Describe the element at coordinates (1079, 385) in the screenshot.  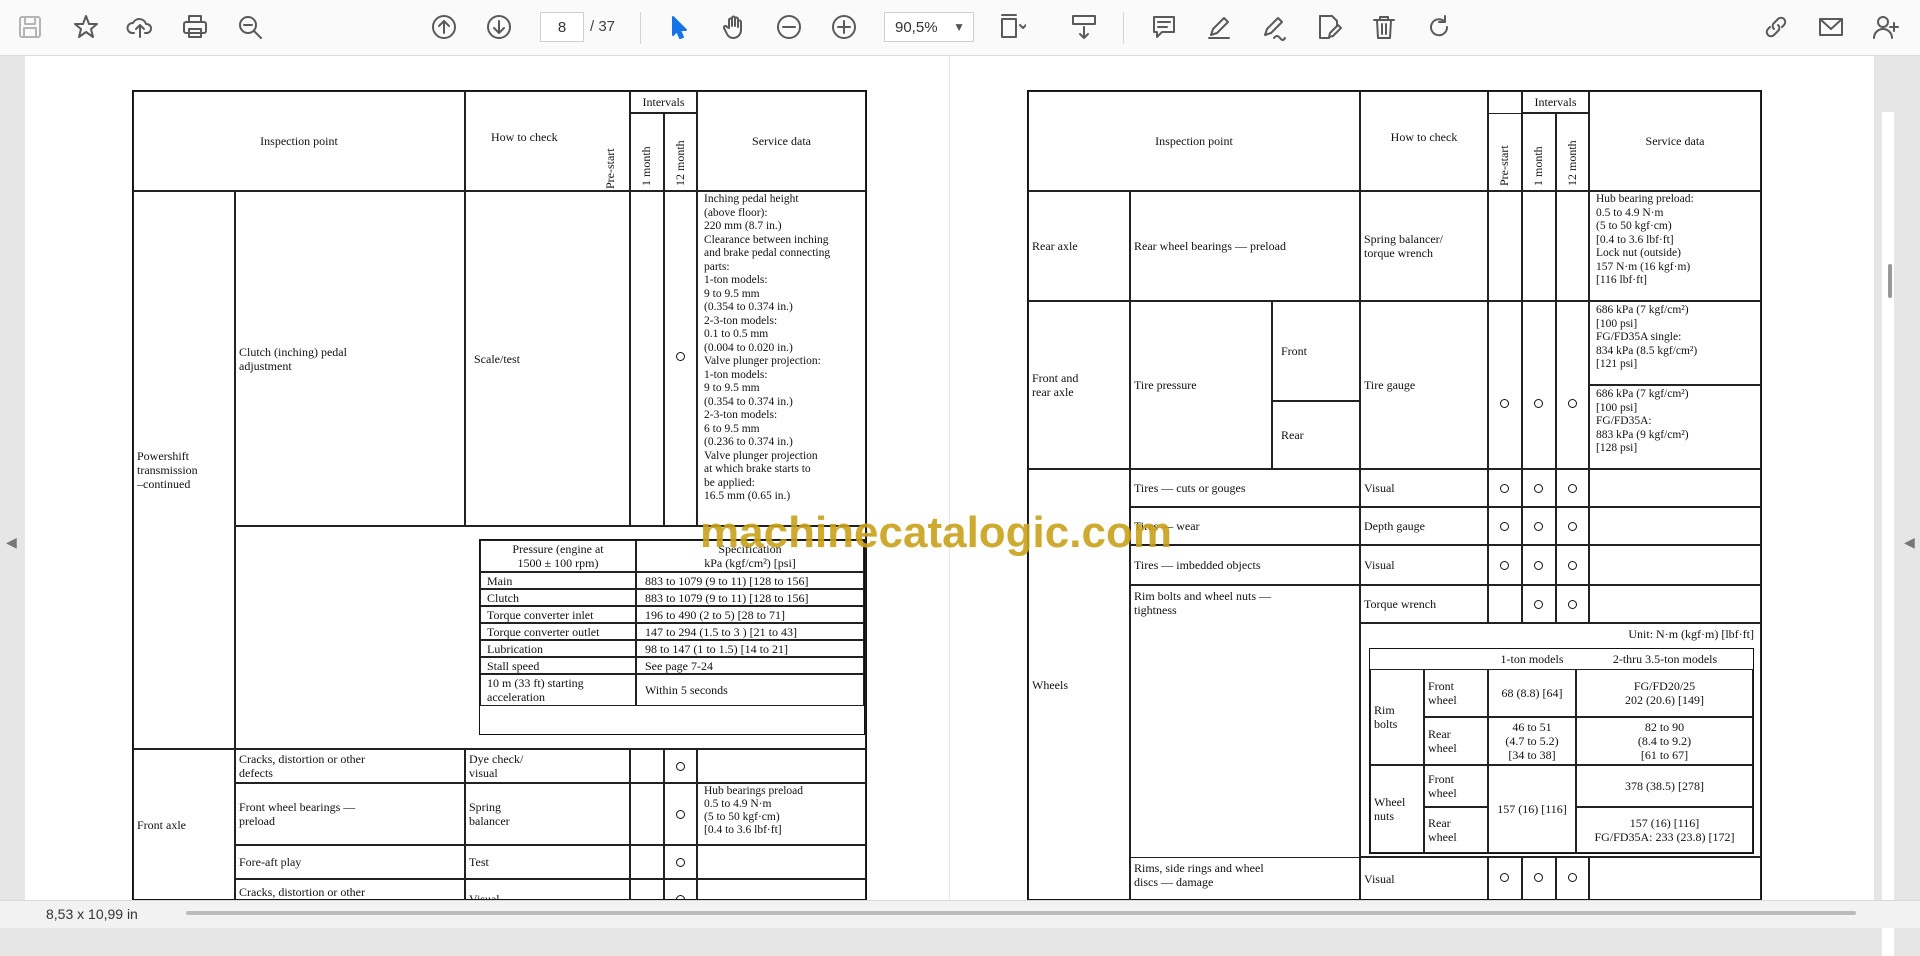
I see `group-front-rear-axle: Front and rear axle` at that location.